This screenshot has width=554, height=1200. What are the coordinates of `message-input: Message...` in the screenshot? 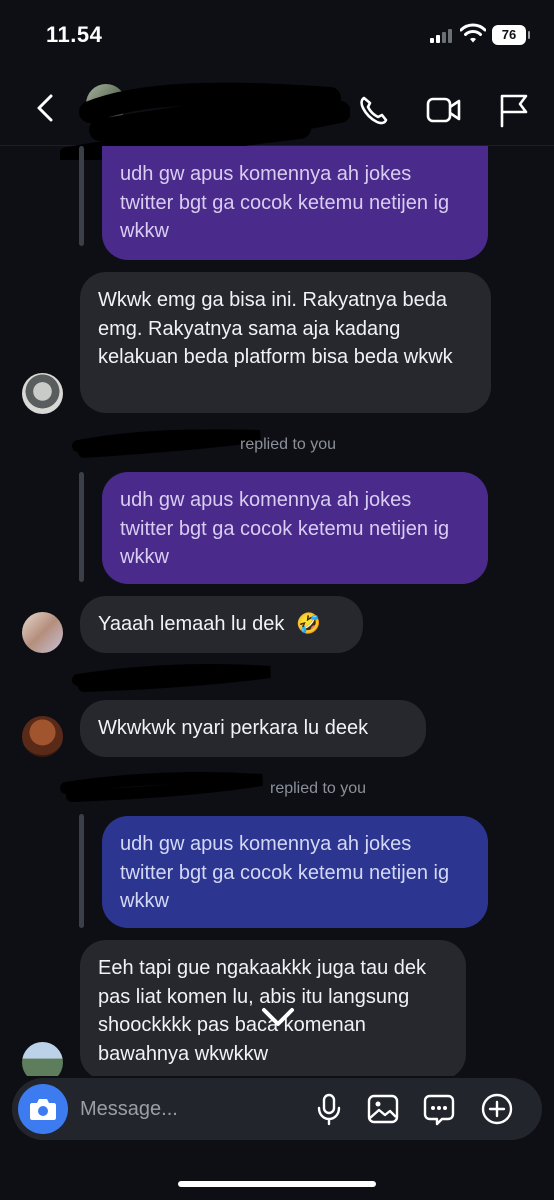 It's located at (129, 1109).